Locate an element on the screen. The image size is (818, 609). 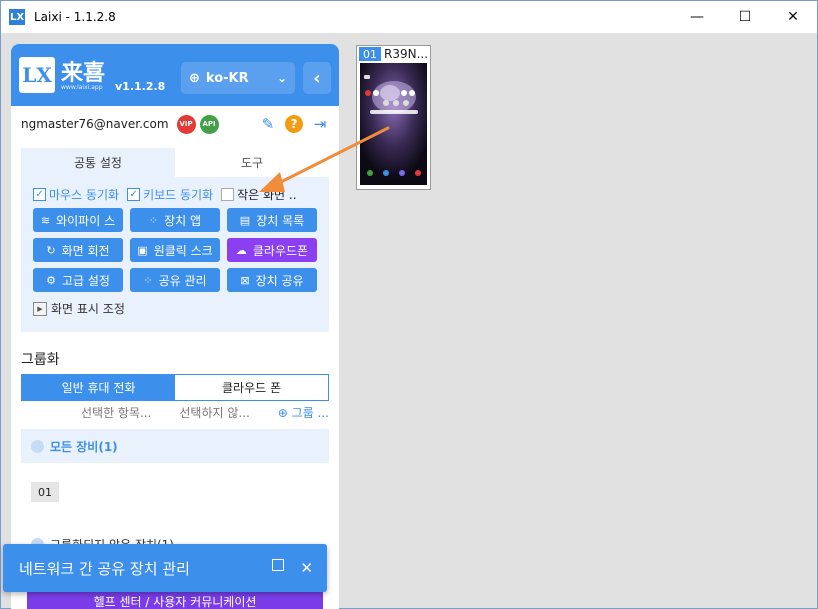
tab-tools: 도구 is located at coordinates (252, 162).